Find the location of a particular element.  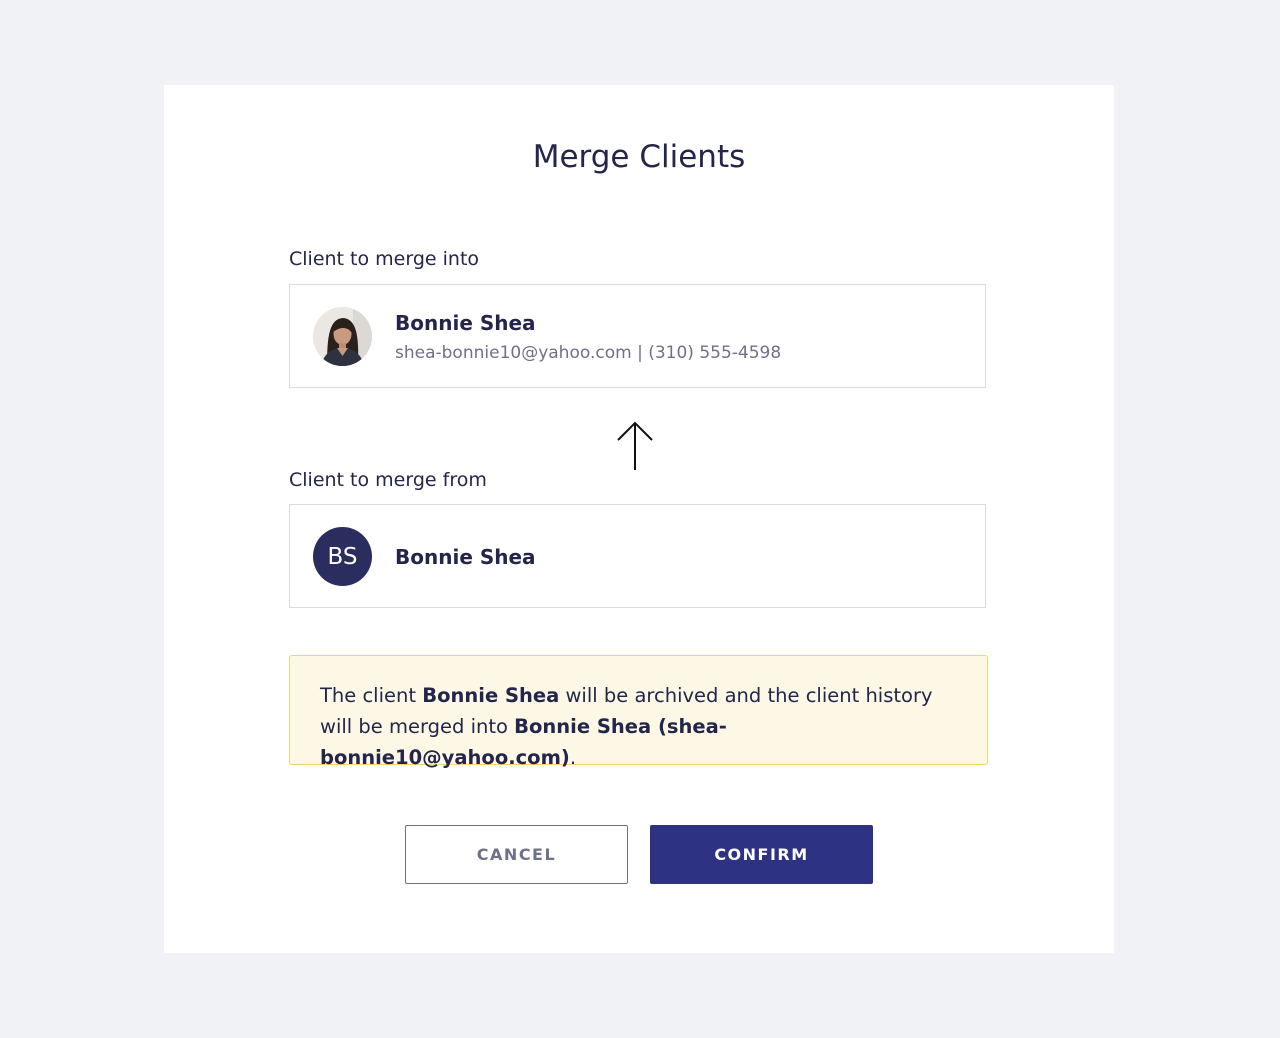

cancel-button: CANCEL is located at coordinates (516, 854).